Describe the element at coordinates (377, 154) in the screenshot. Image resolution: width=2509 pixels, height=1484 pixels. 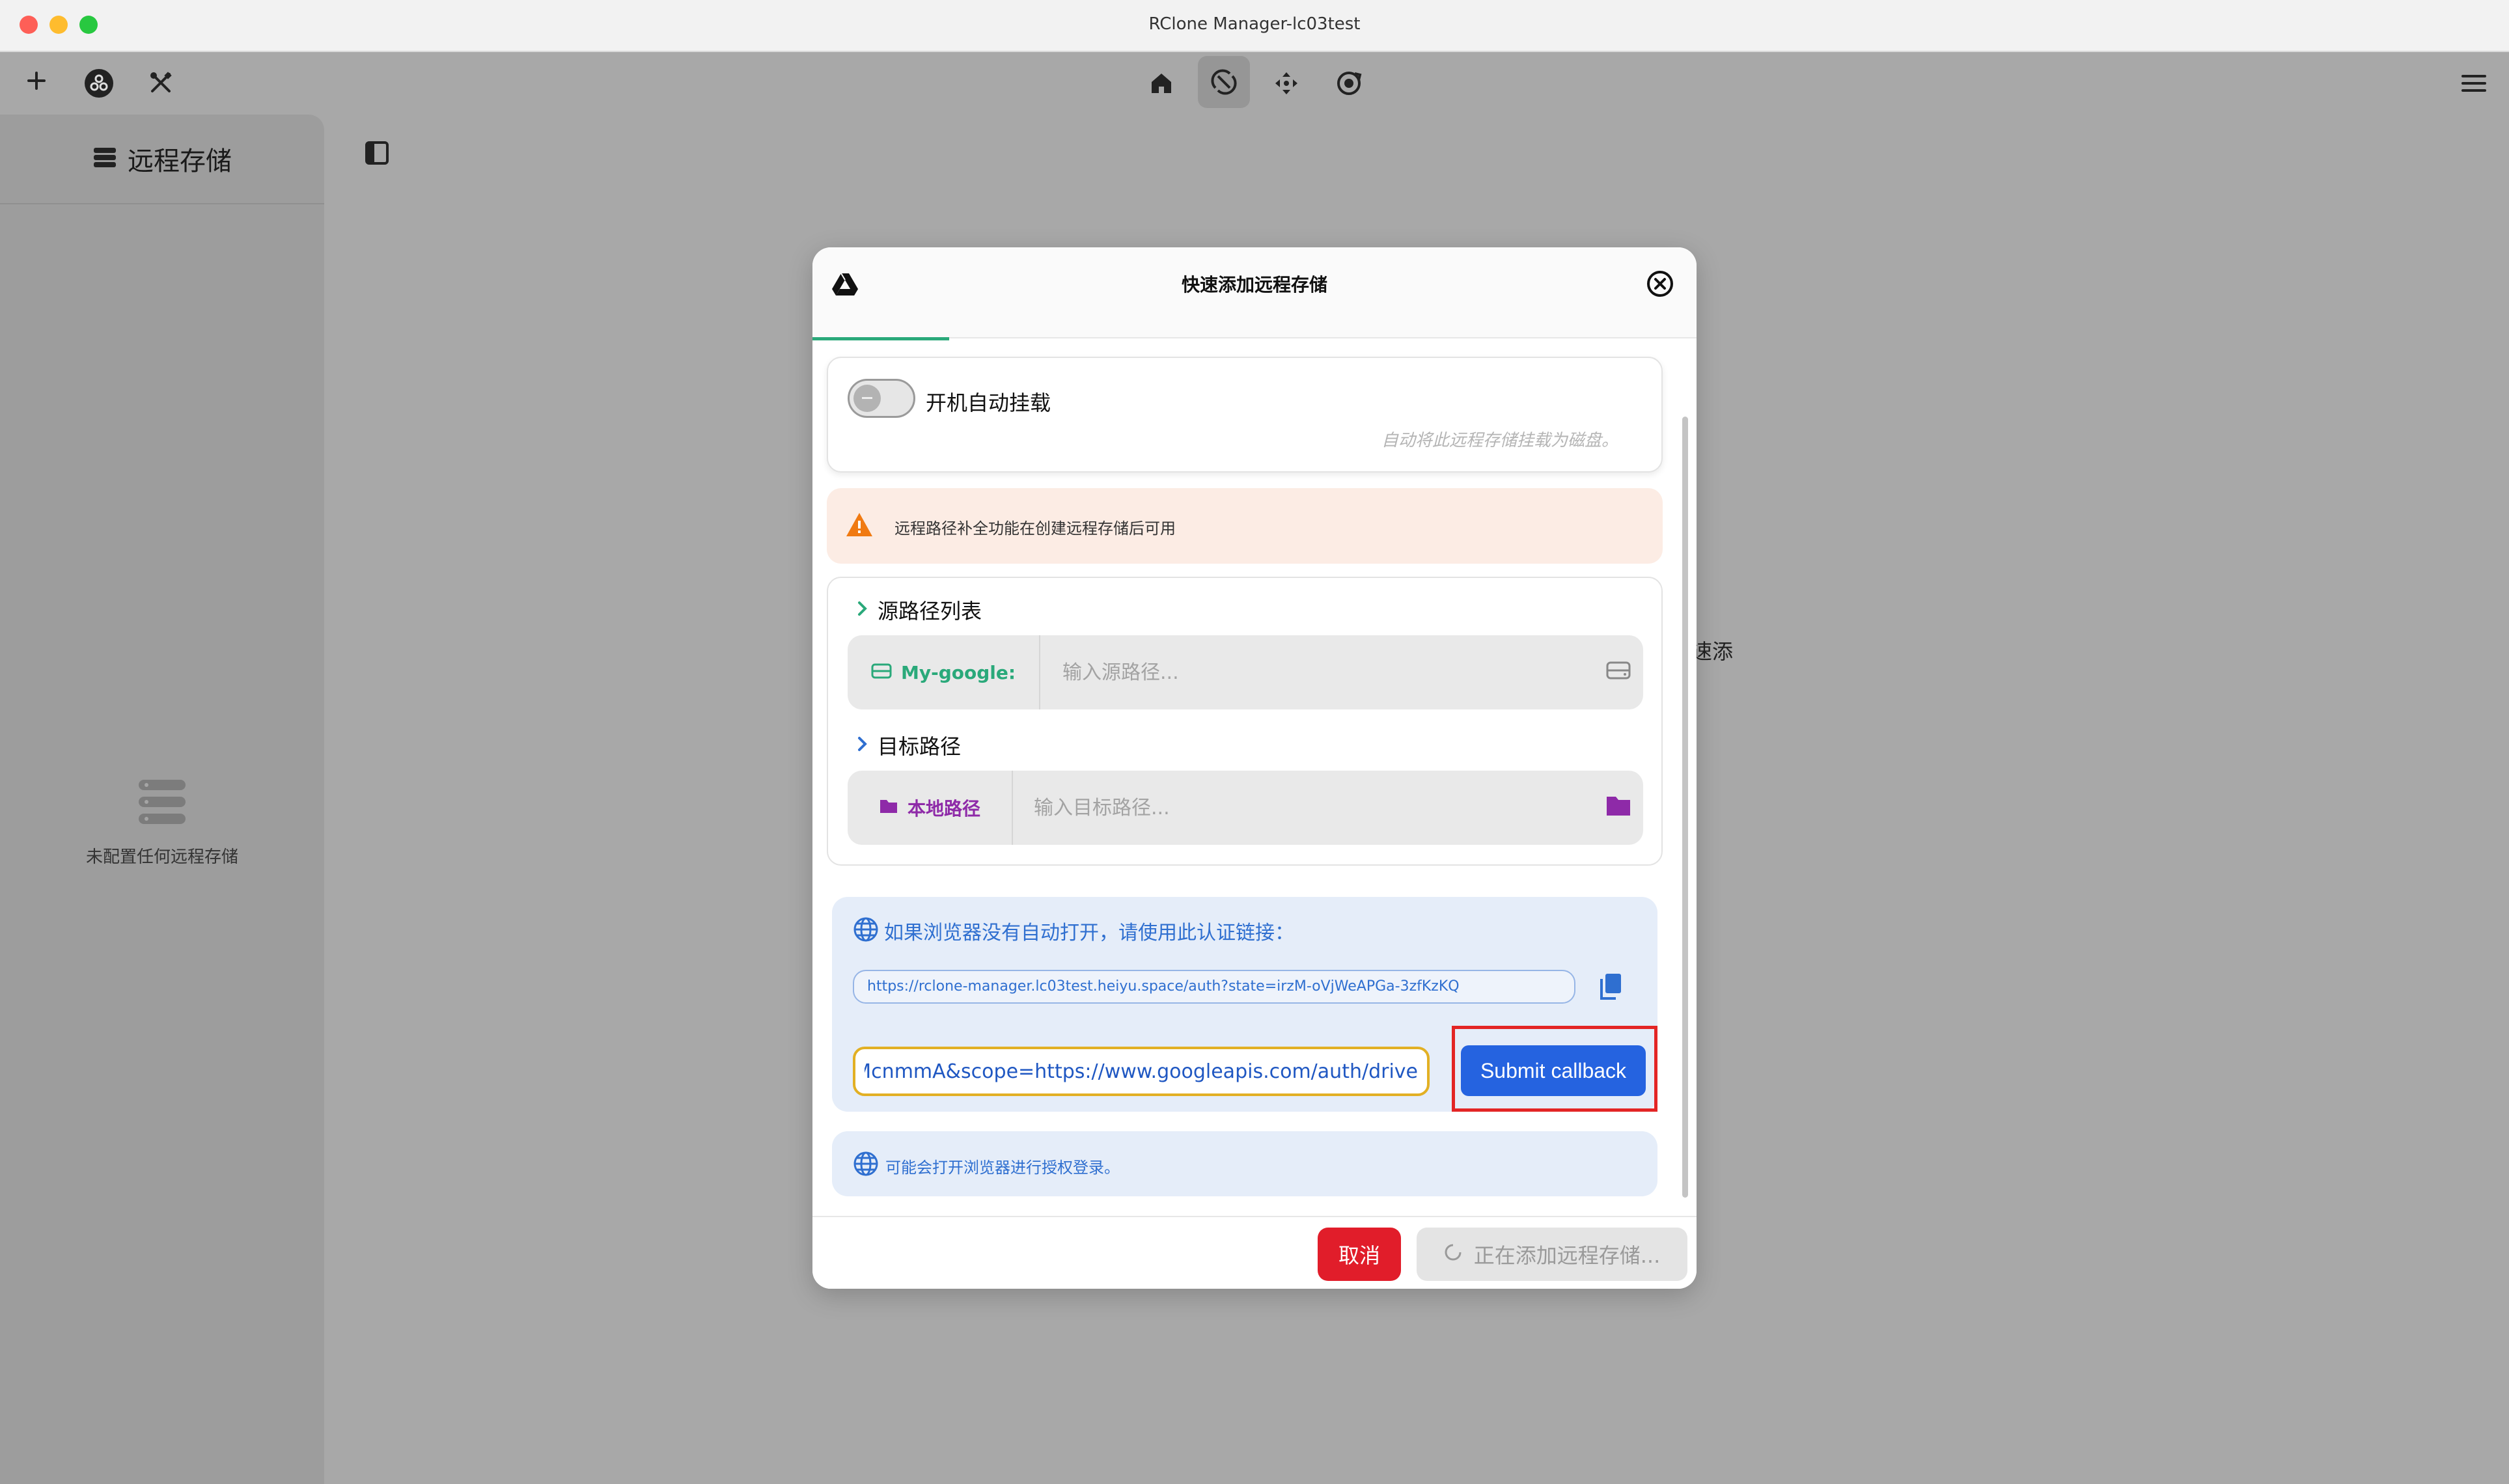
I see `sidebar-toggle-icon` at that location.